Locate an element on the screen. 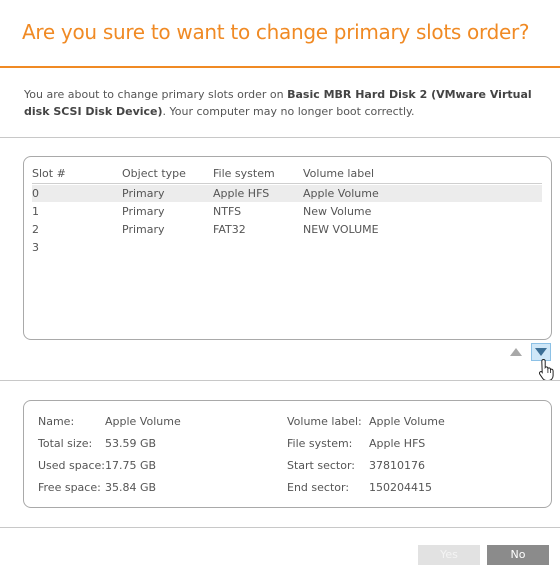 This screenshot has height=578, width=560. arrow-up-icon is located at coordinates (516, 352).